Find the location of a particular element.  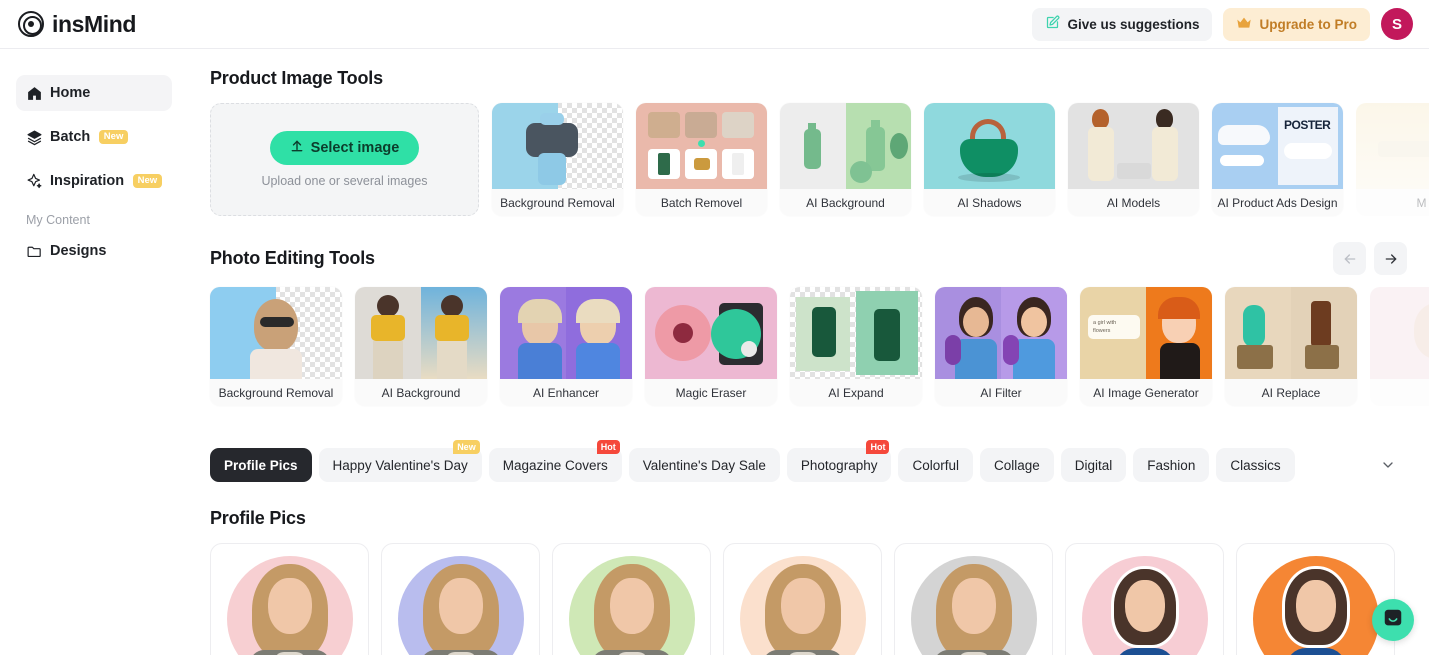

tool-card-ai-shadows: AI Shadows is located at coordinates (989, 159).